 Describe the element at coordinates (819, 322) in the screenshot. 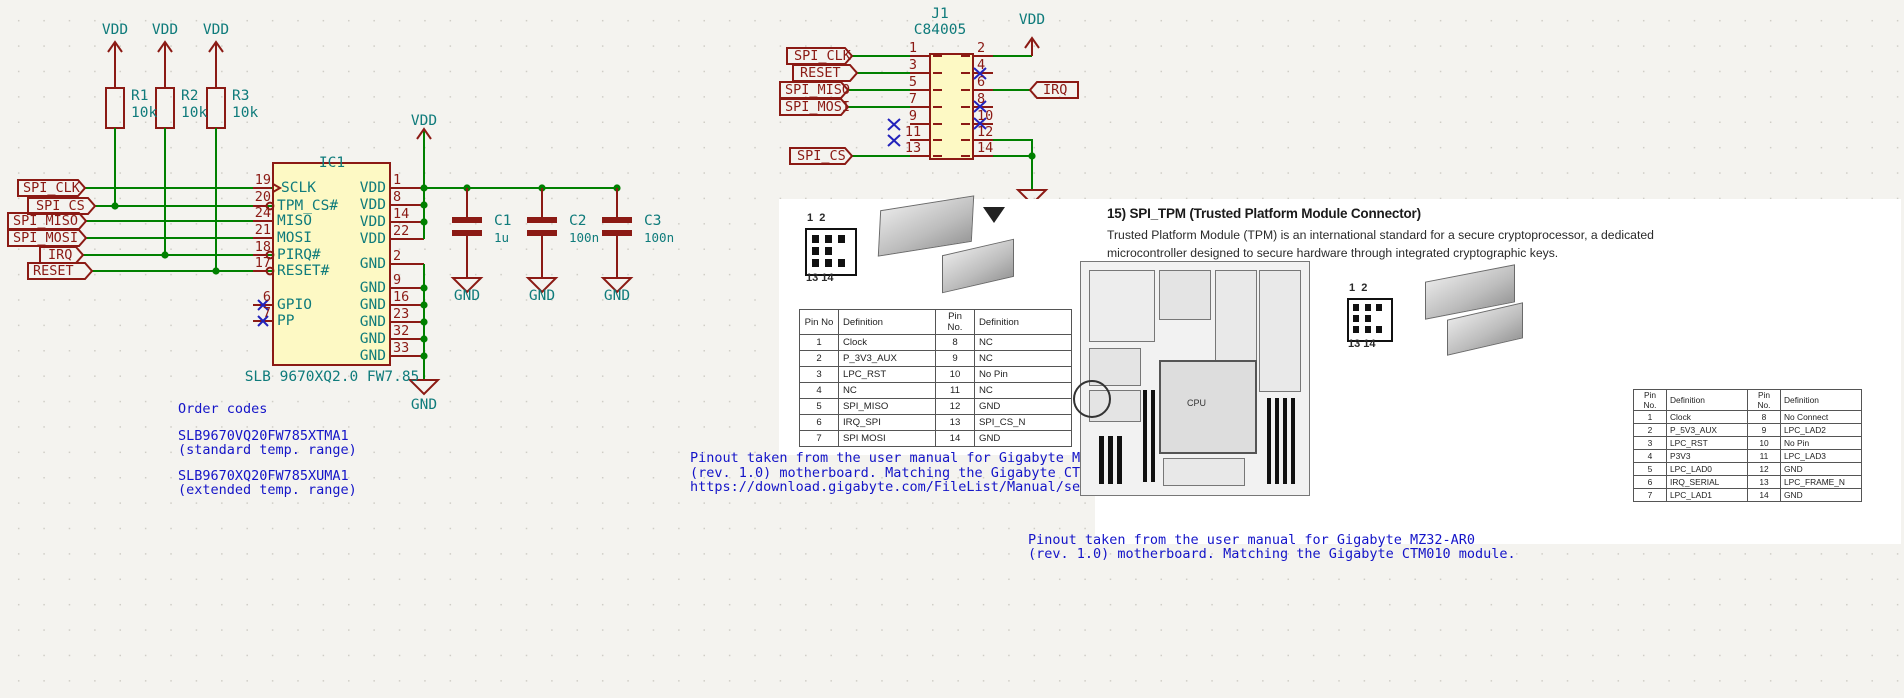

I see `th-pin-no-left: Pin No` at that location.